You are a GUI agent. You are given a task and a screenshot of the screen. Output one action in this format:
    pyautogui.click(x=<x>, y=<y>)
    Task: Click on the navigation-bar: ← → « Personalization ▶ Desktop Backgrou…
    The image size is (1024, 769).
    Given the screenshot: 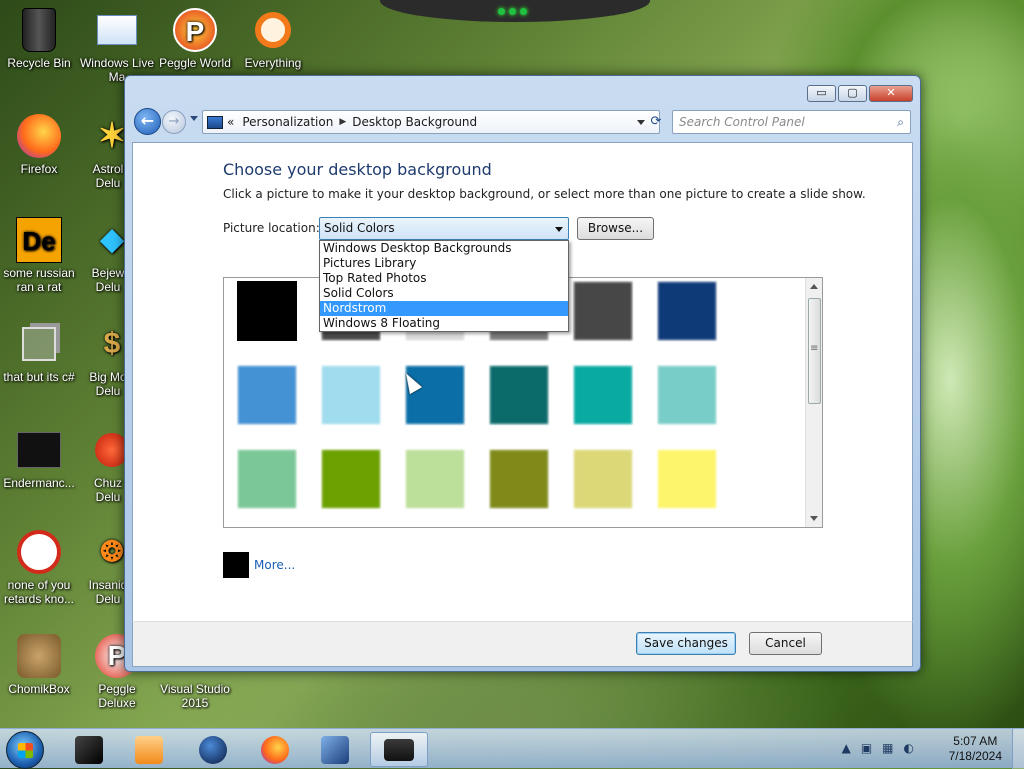 What is the action you would take?
    pyautogui.click(x=522, y=122)
    